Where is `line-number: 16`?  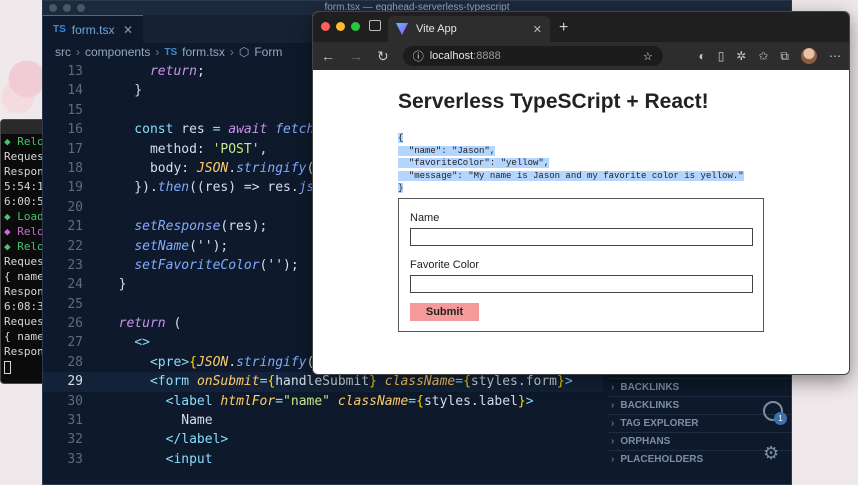
line-number: 16 is located at coordinates (75, 130).